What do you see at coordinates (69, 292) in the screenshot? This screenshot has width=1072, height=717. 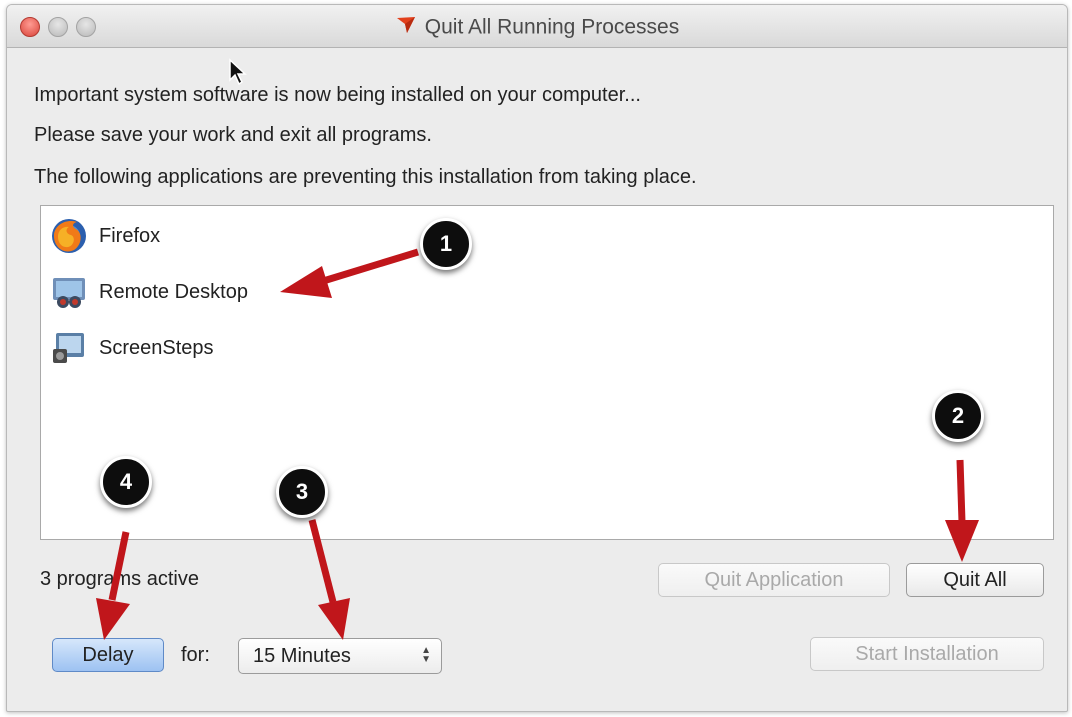 I see `remote-desktop-icon` at bounding box center [69, 292].